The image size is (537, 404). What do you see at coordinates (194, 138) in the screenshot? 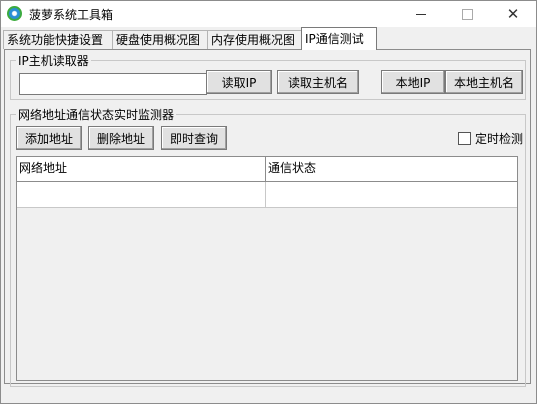
I see `query-now-button: 即时查询` at bounding box center [194, 138].